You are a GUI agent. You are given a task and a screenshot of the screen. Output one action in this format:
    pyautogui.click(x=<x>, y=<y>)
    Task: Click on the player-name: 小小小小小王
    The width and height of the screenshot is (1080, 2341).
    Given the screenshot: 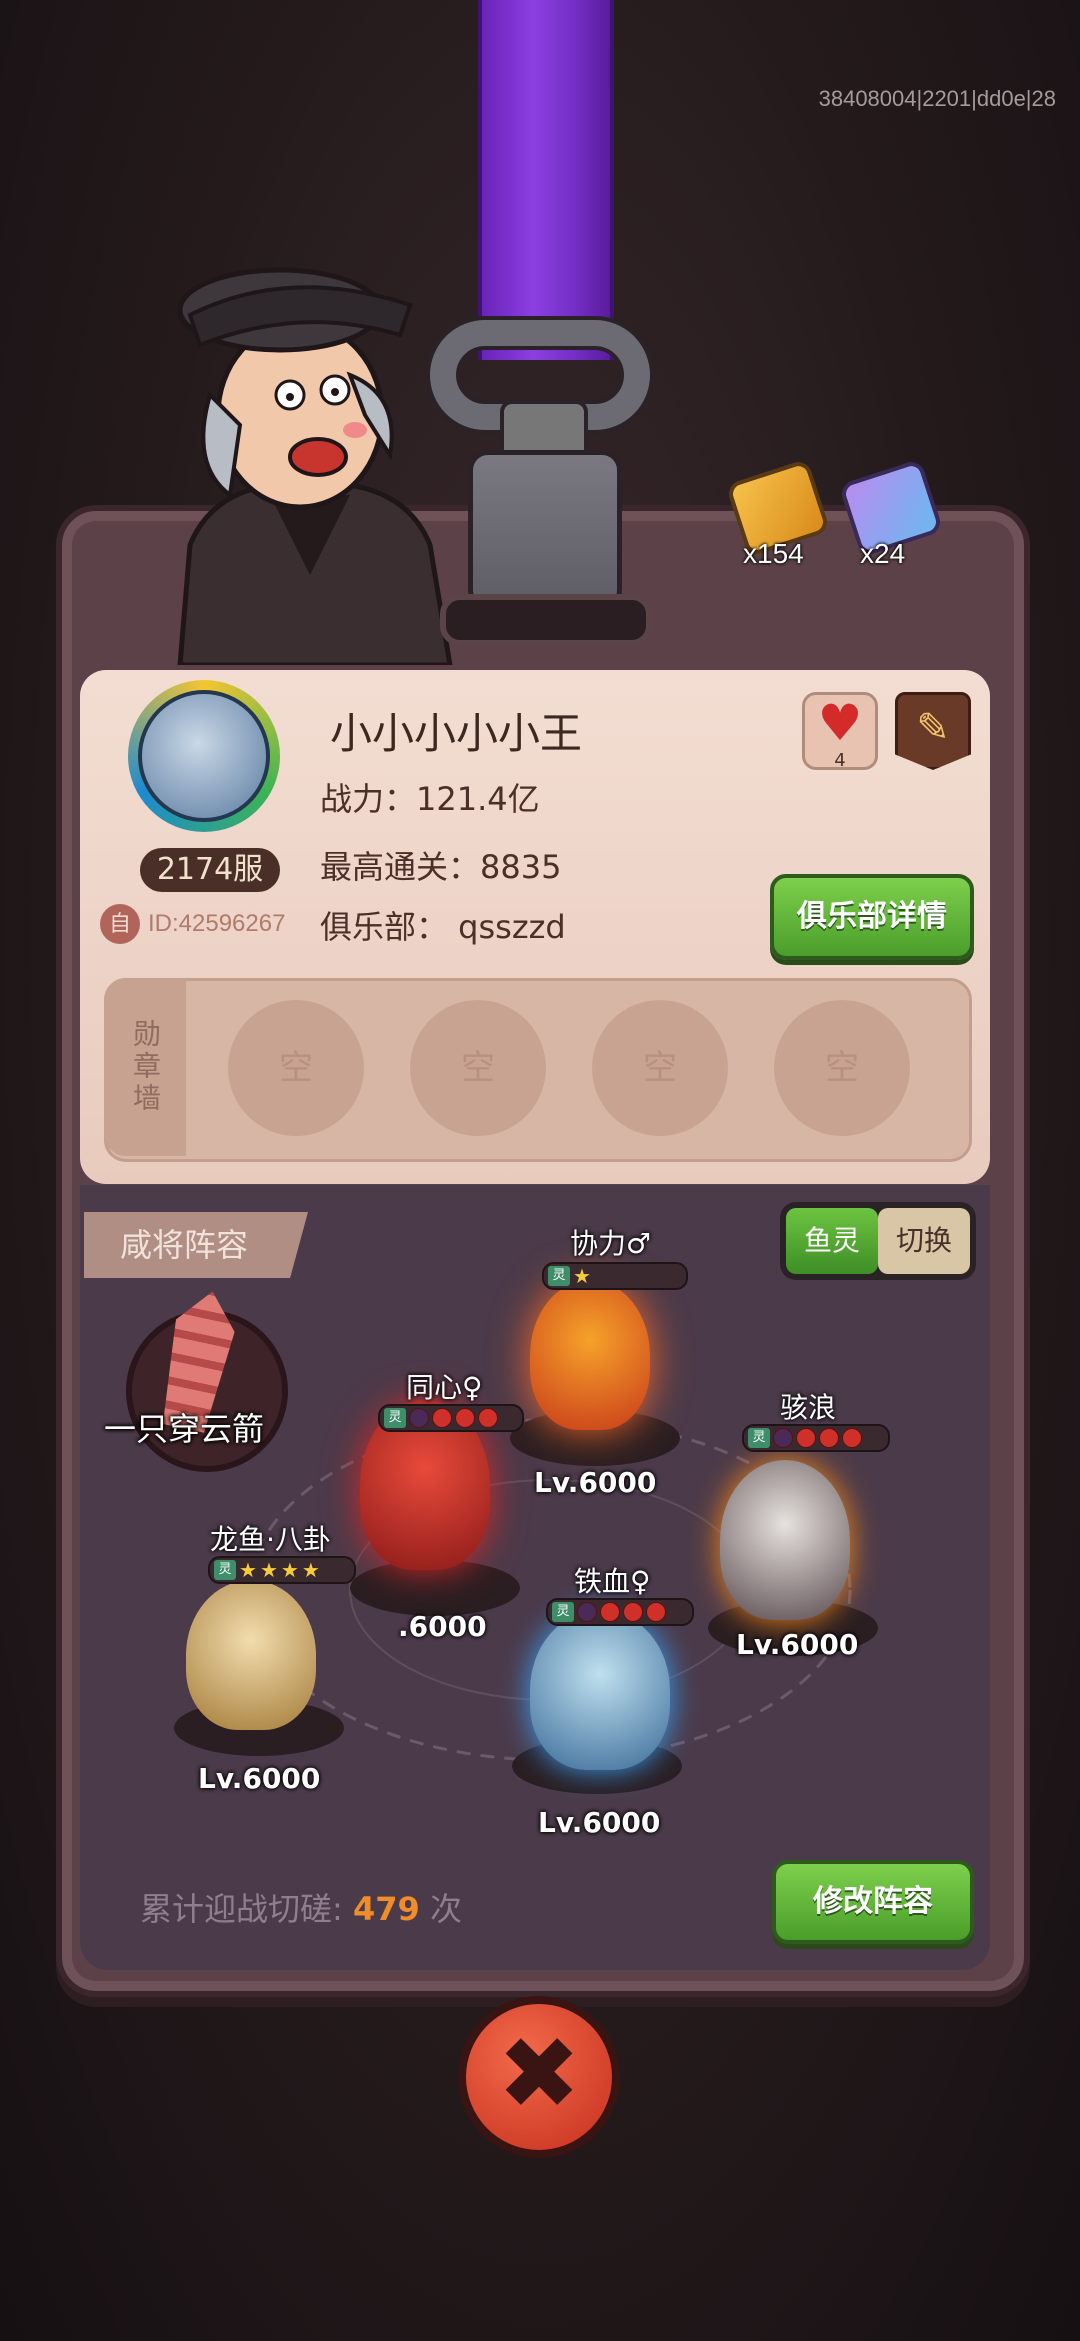 What is the action you would take?
    pyautogui.click(x=456, y=733)
    